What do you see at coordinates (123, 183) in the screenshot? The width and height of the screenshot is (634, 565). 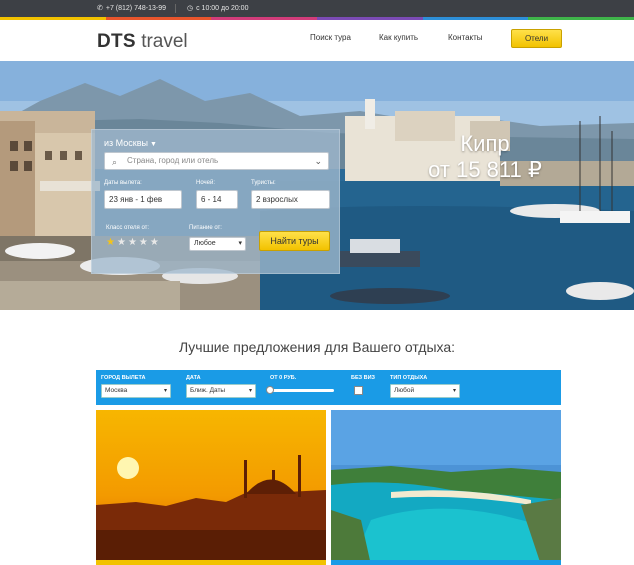 I see `dates-label: Даты вылета:` at bounding box center [123, 183].